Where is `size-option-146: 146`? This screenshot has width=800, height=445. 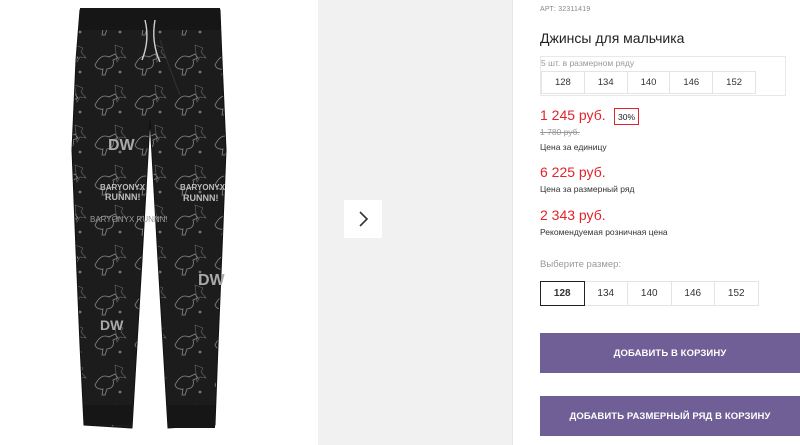 size-option-146: 146 is located at coordinates (692, 293).